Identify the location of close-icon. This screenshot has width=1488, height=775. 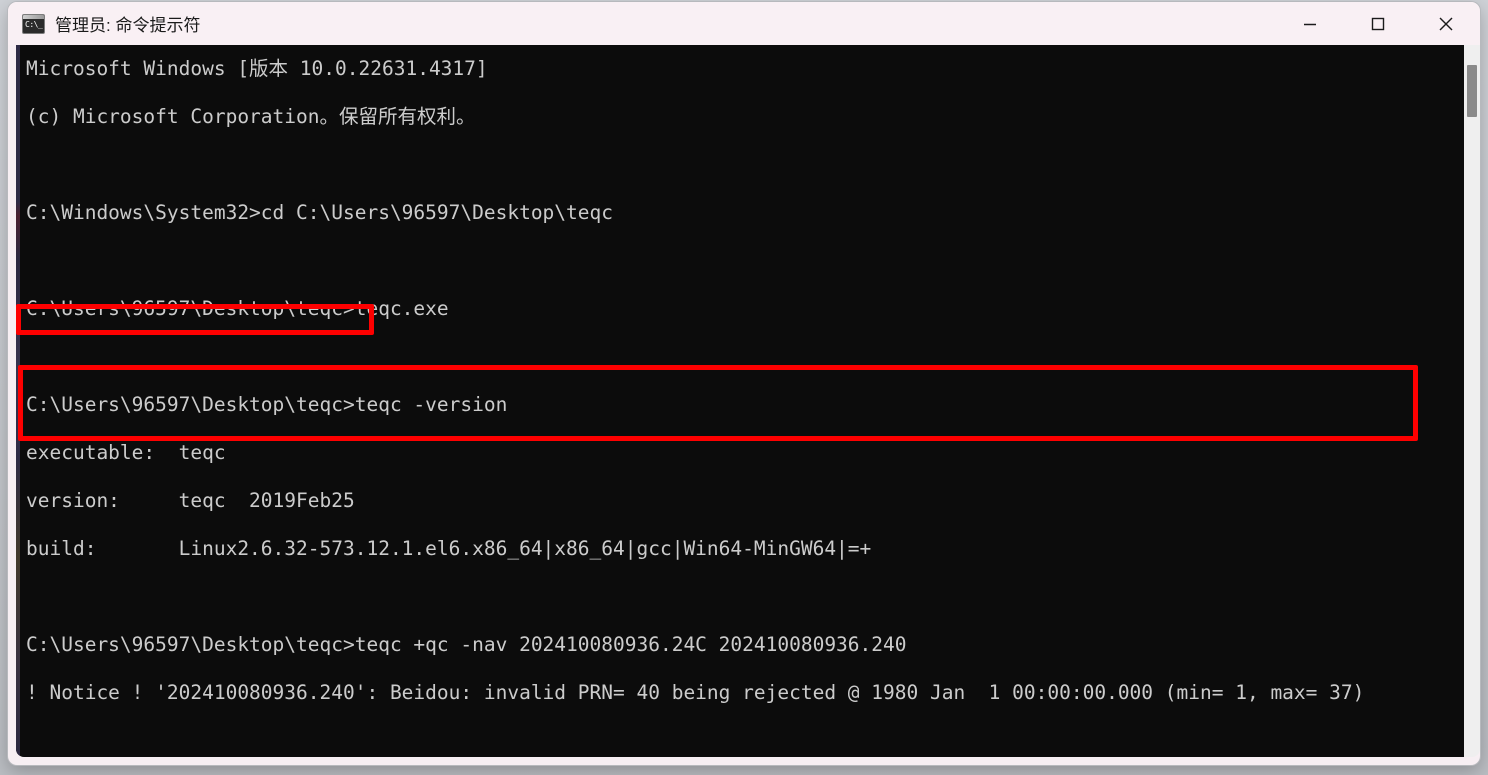
(1446, 23).